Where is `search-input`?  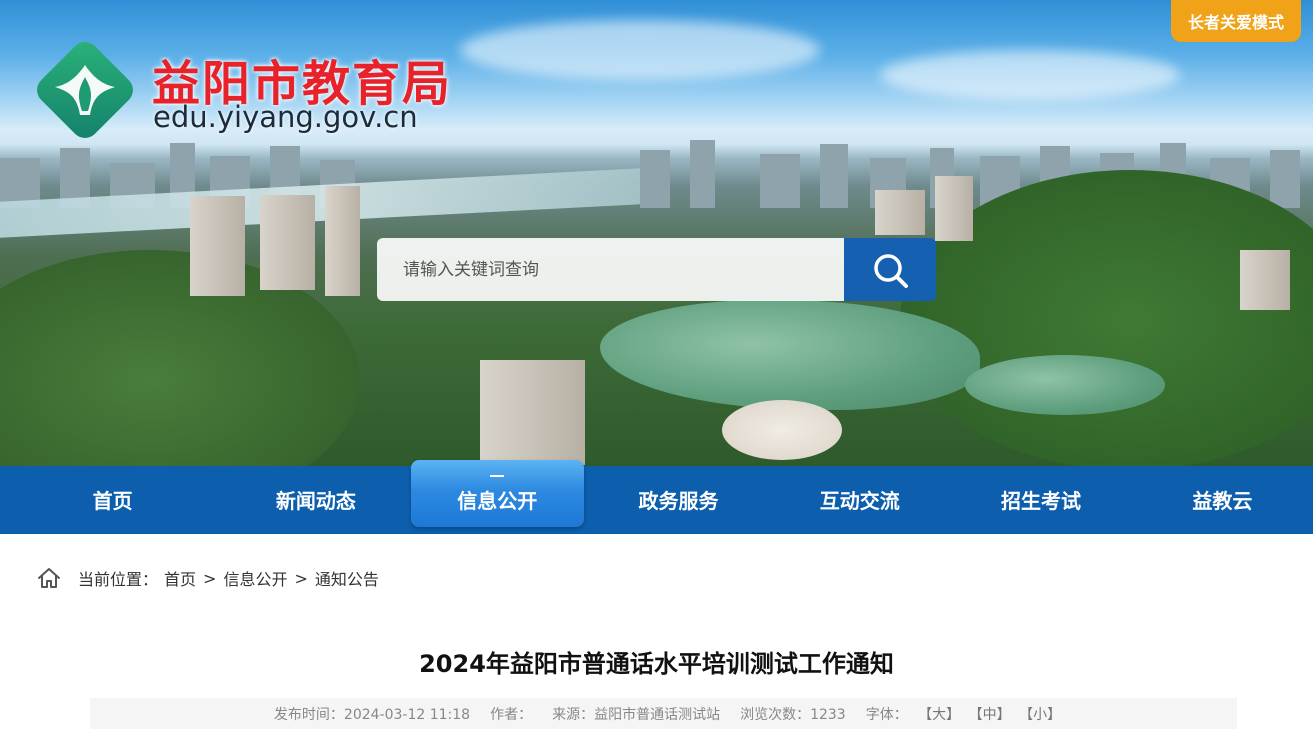 search-input is located at coordinates (610, 269).